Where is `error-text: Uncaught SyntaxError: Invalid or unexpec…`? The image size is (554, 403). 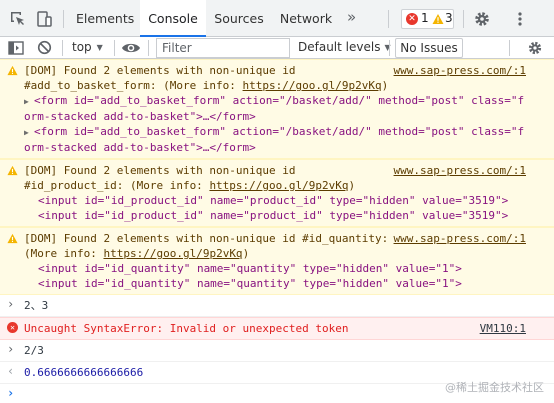
error-text: Uncaught SyntaxError: Invalid or unexpec… is located at coordinates (186, 328).